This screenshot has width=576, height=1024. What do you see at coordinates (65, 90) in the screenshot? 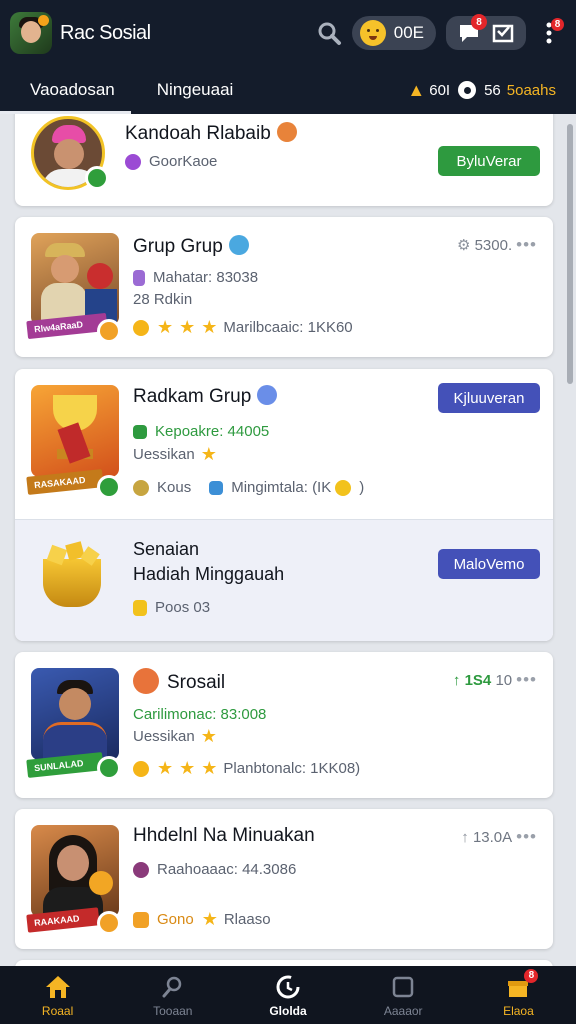
I see `tab-vaoadosan: Vaoadosan` at bounding box center [65, 90].